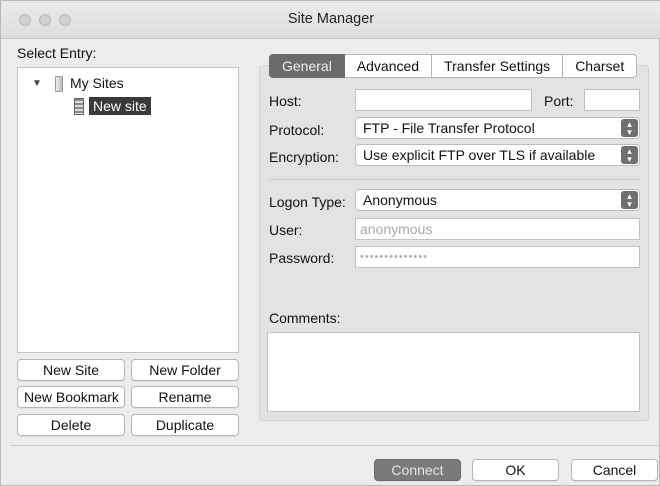  Describe the element at coordinates (497, 257) in the screenshot. I see `password-input: ••••••••••••••` at that location.